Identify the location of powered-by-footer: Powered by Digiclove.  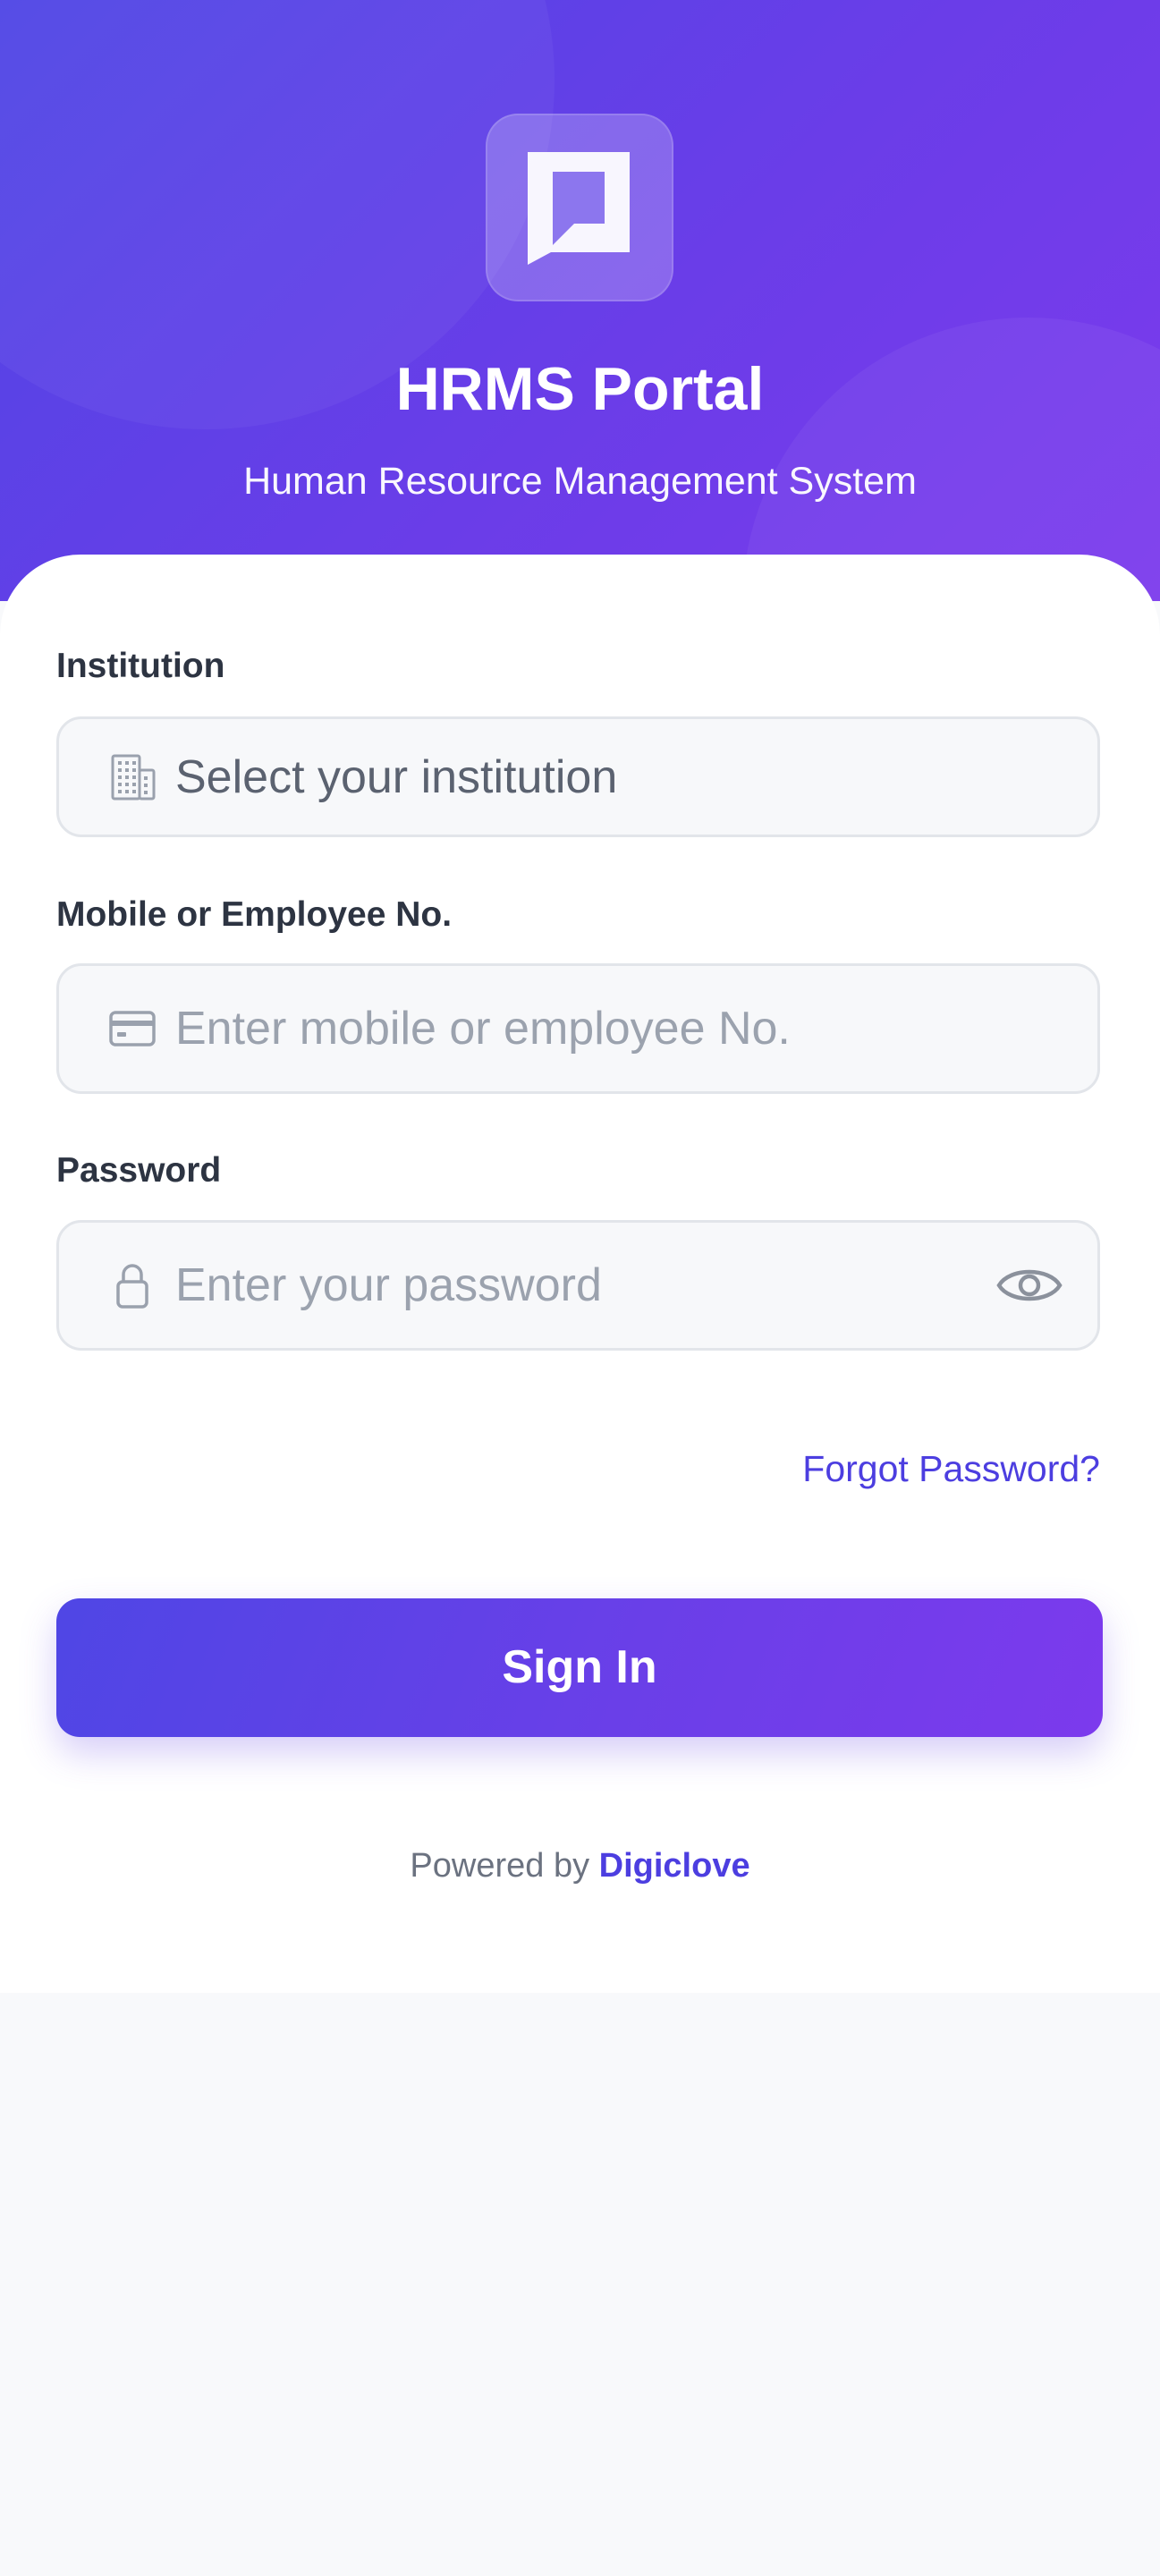
(580, 1866).